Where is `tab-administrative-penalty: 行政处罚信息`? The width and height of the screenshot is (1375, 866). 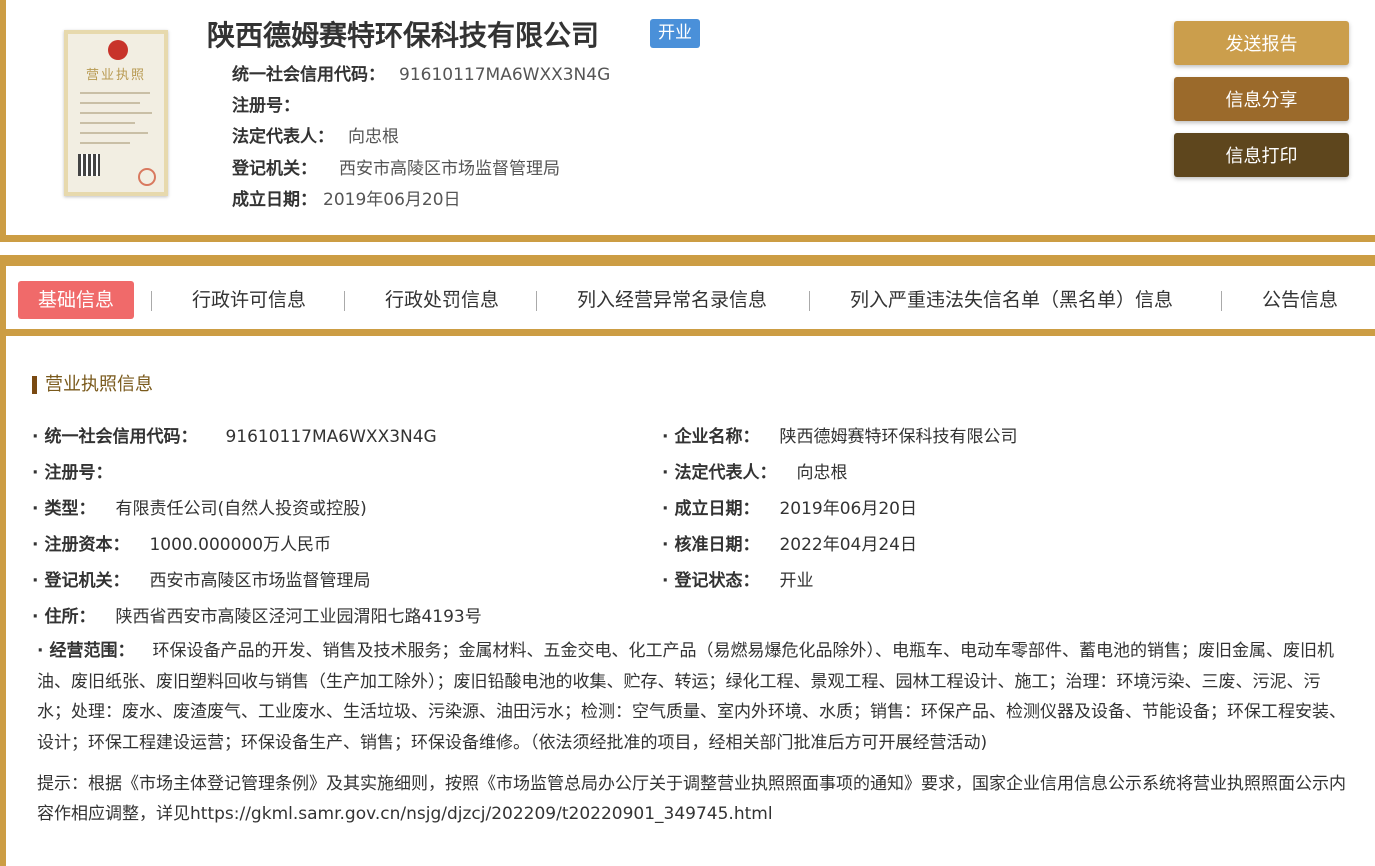 tab-administrative-penalty: 行政处罚信息 is located at coordinates (442, 300).